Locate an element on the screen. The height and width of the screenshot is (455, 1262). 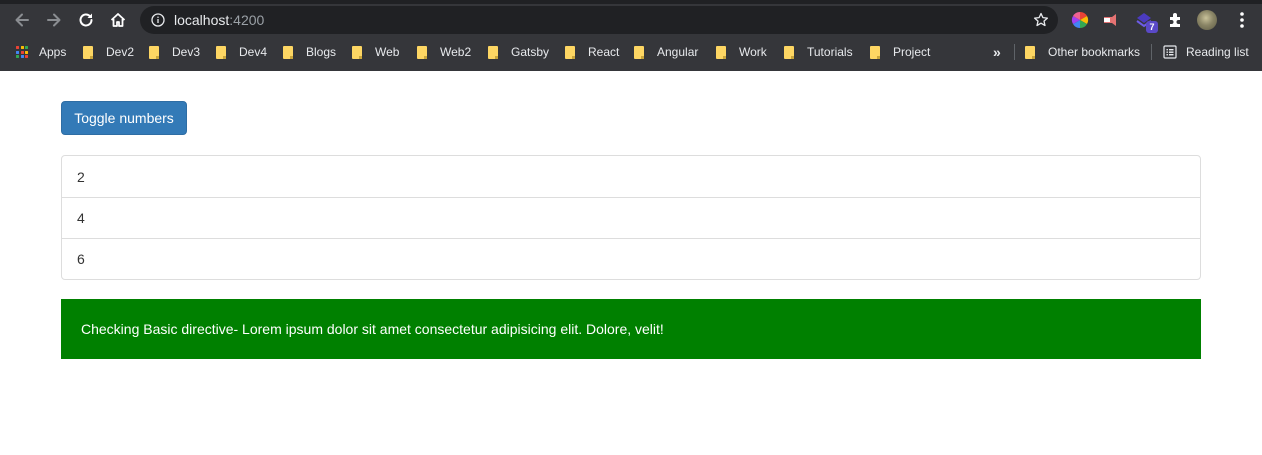
bookmark-folder-blogs: Blogs is located at coordinates (309, 52).